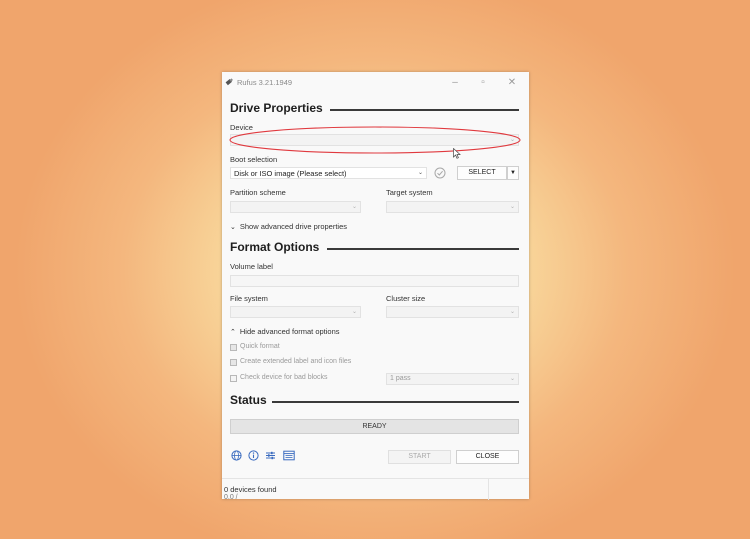 The image size is (750, 539). I want to click on minimize-button: –, so click(455, 83).